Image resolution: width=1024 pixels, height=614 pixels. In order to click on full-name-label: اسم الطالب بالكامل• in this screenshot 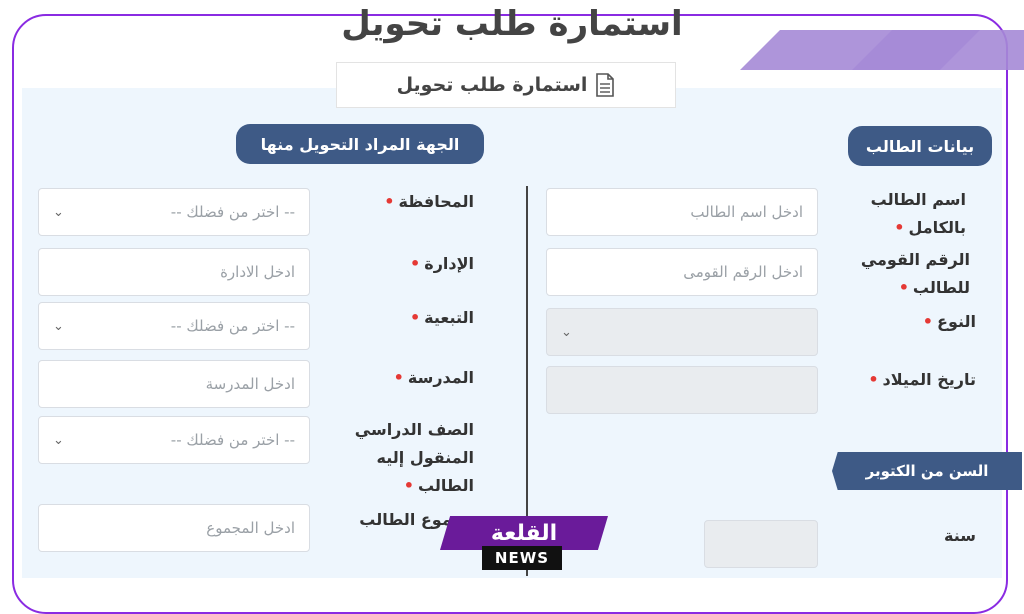, I will do `click(903, 214)`.